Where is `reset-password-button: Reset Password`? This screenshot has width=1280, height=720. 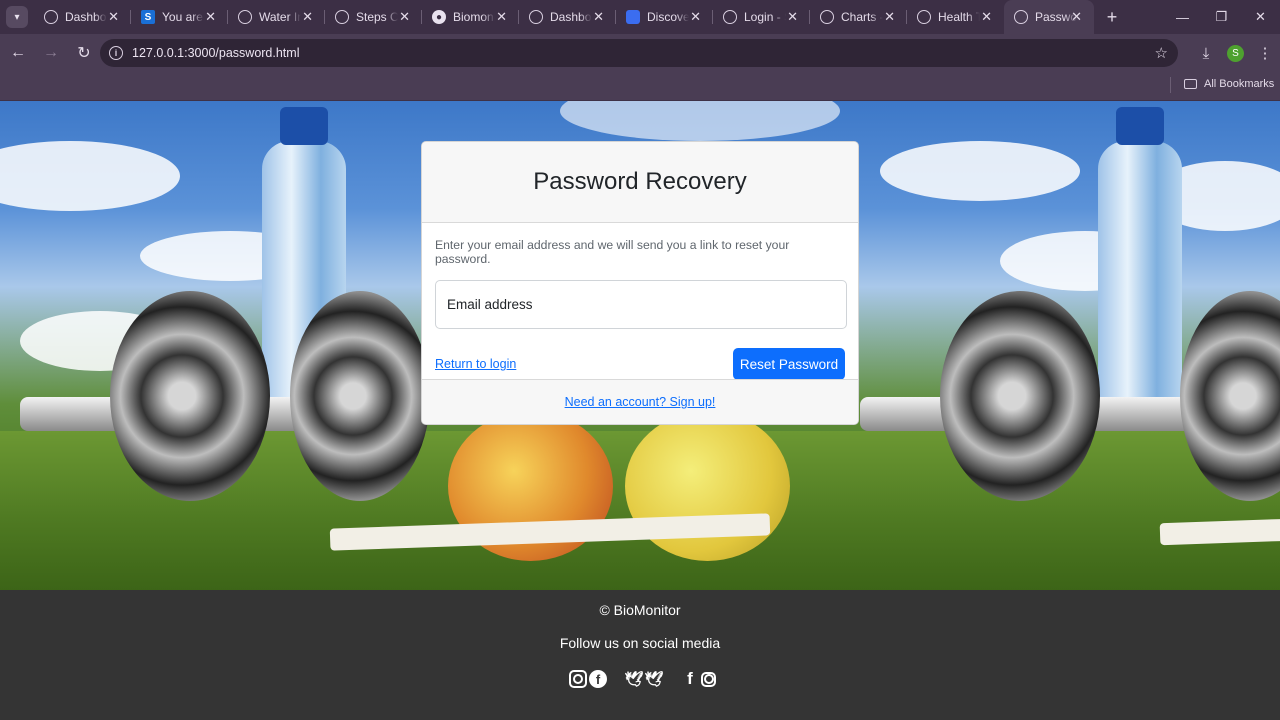
reset-password-button: Reset Password is located at coordinates (789, 364).